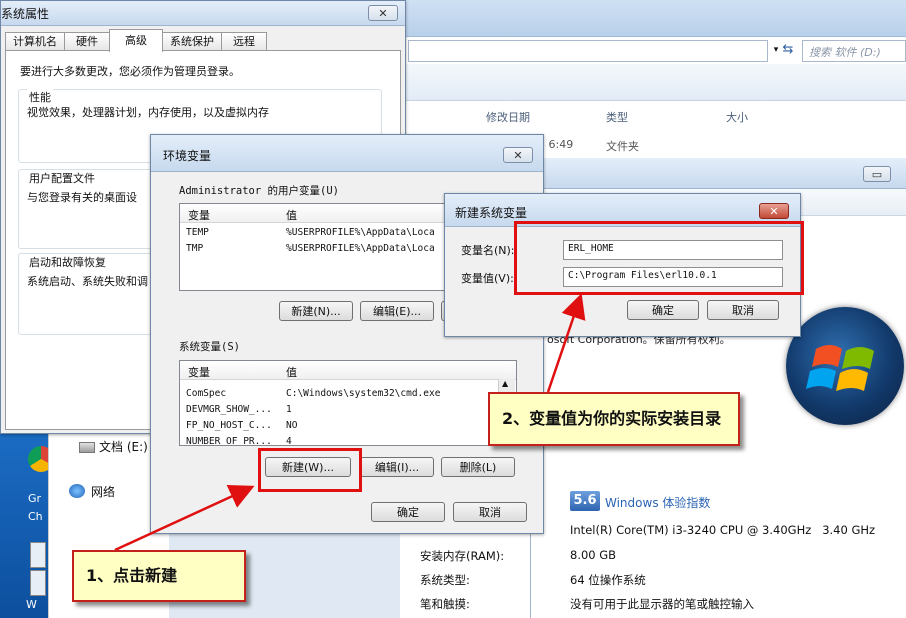  I want to click on system-delete-button: 删除(L), so click(478, 467).